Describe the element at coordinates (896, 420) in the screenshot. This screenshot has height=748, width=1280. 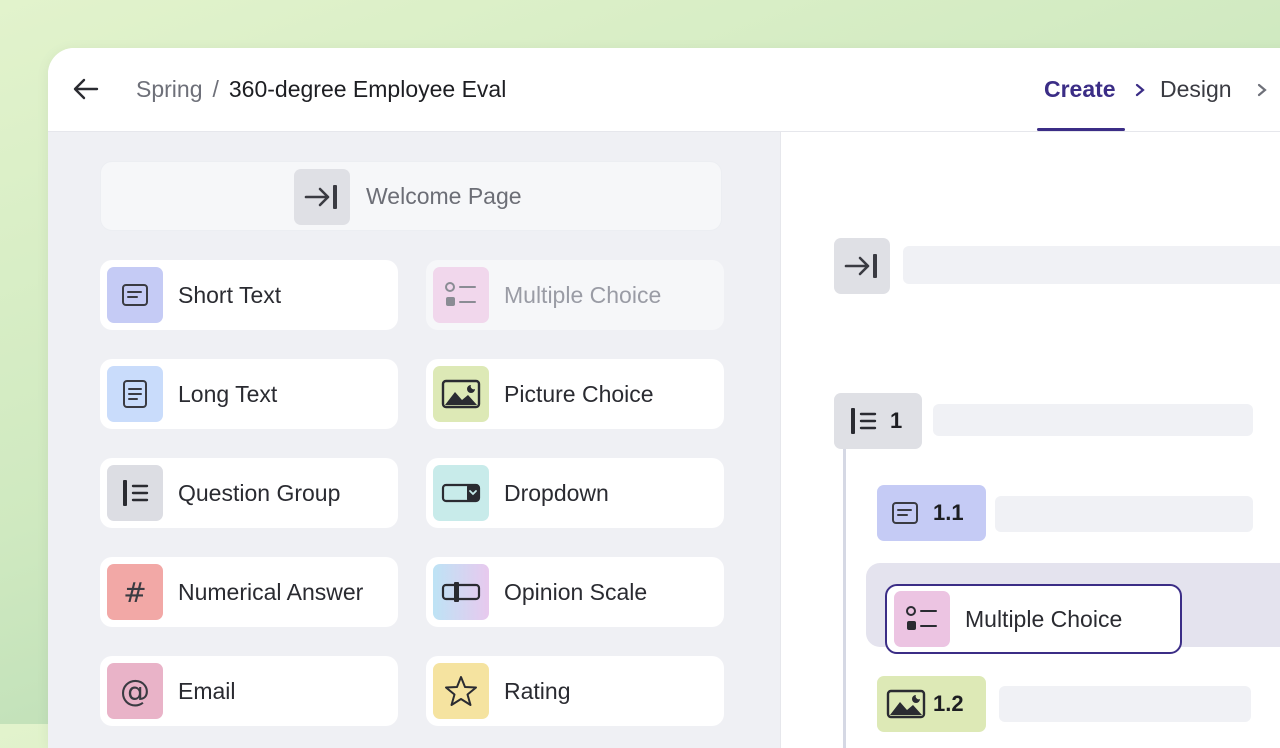
I see `group-number: 1` at that location.